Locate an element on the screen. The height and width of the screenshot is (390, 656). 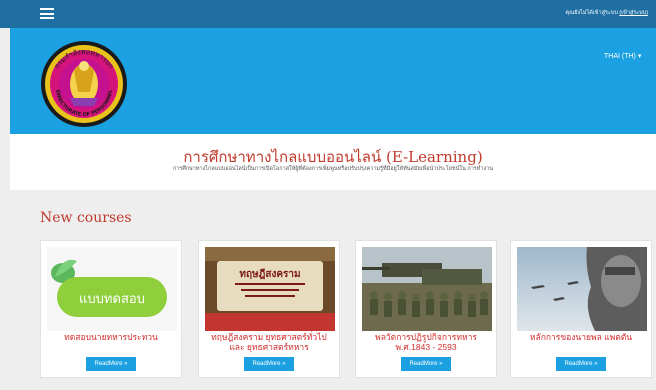
top-navbar: คุณยังไม่ได้เข้าสู่ระบบ (เข้าสู่ระบบ) is located at coordinates (328, 14).